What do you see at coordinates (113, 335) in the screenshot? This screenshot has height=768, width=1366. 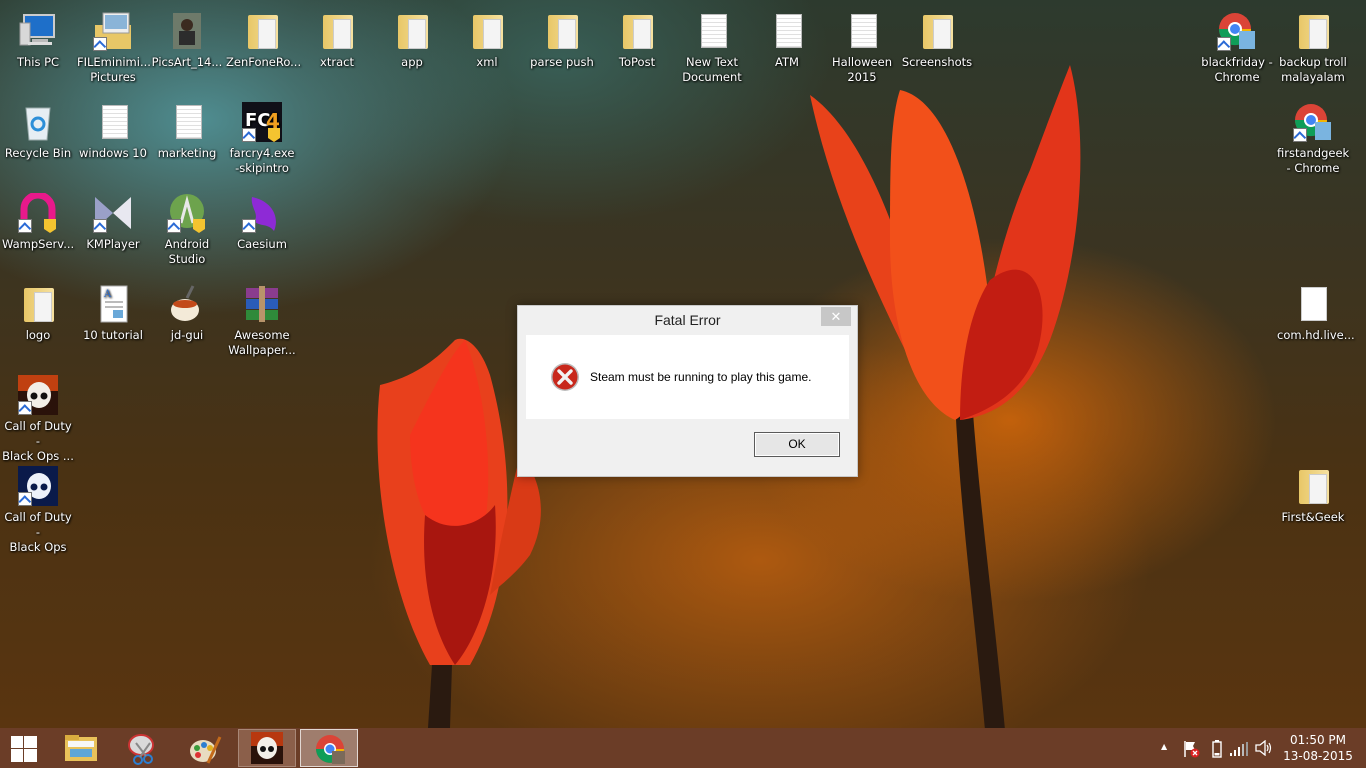 I see `desktop-icon-label: 10 tutorial` at bounding box center [113, 335].